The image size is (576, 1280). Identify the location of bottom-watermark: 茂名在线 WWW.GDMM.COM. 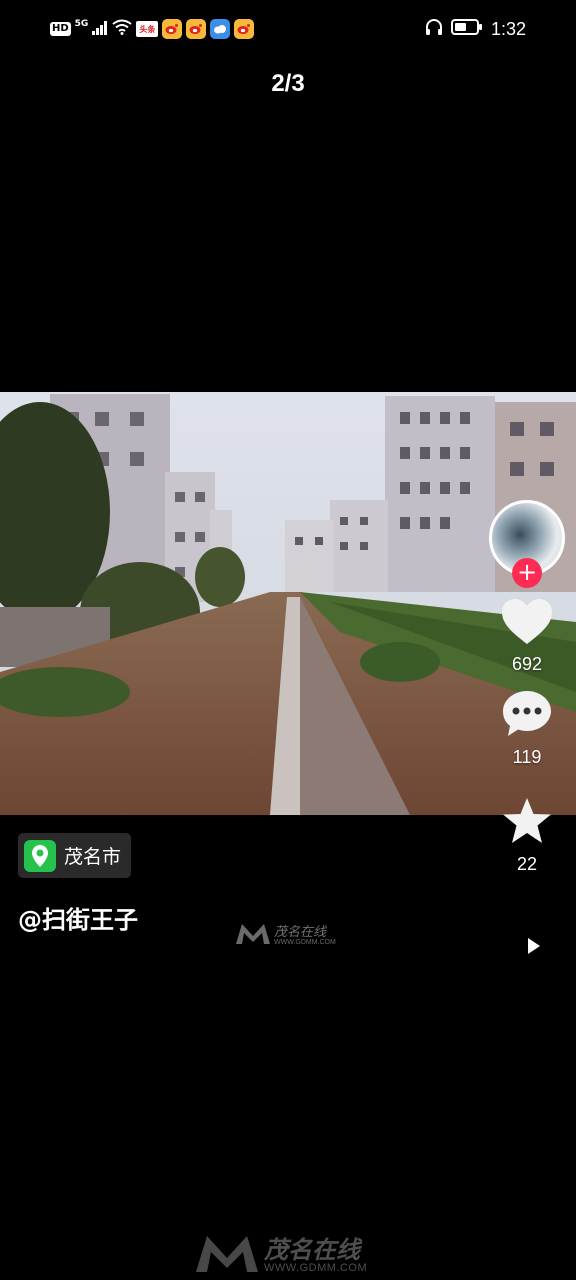
(281, 1256).